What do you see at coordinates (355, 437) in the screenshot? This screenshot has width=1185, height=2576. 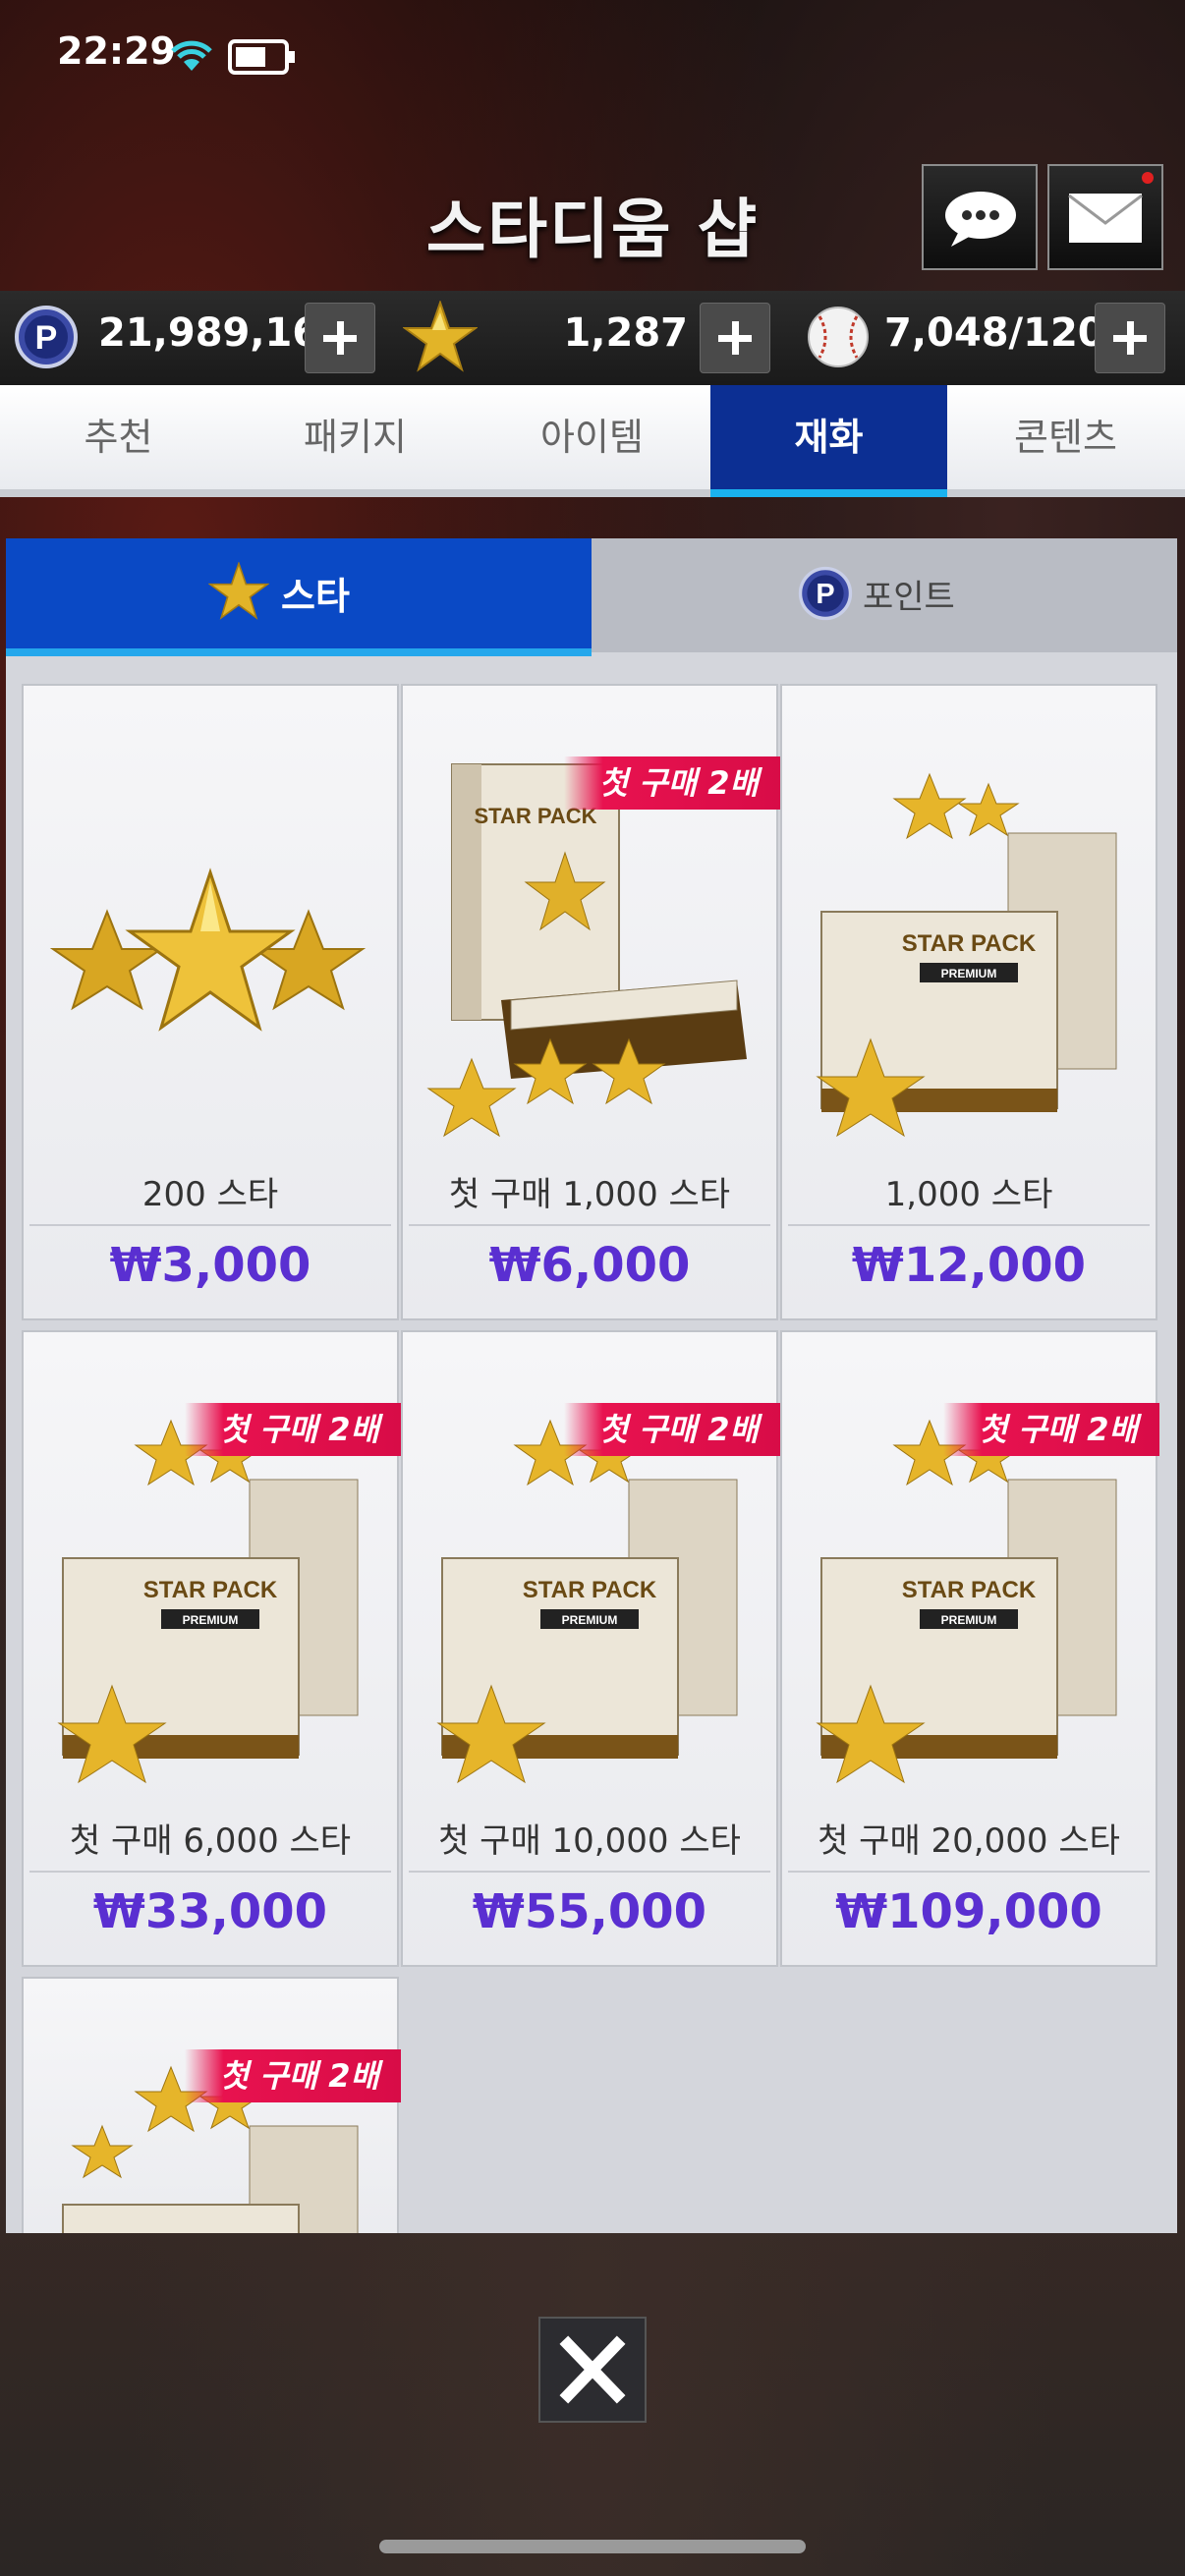 I see `tab-package: 패키지` at bounding box center [355, 437].